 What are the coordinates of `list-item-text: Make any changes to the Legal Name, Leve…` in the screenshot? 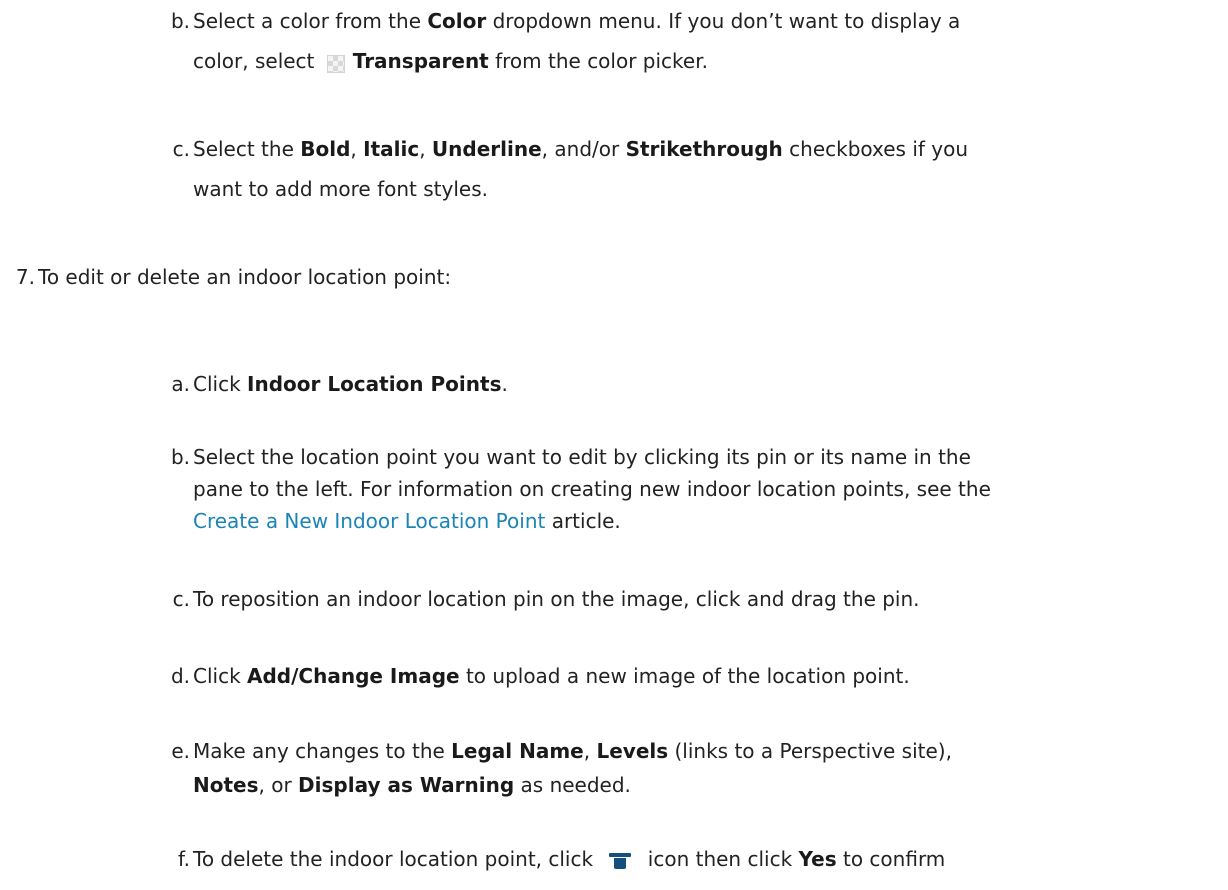 It's located at (572, 751).